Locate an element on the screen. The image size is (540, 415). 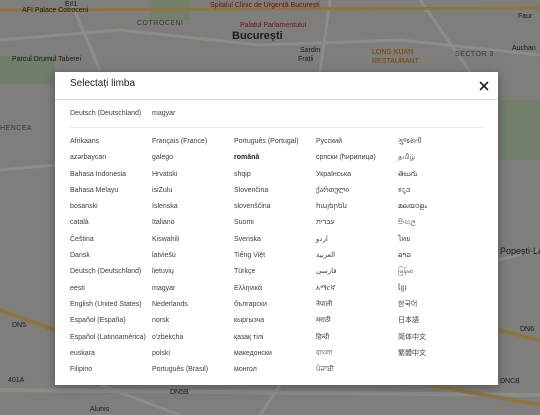
language-option: Afrikaans is located at coordinates (111, 142).